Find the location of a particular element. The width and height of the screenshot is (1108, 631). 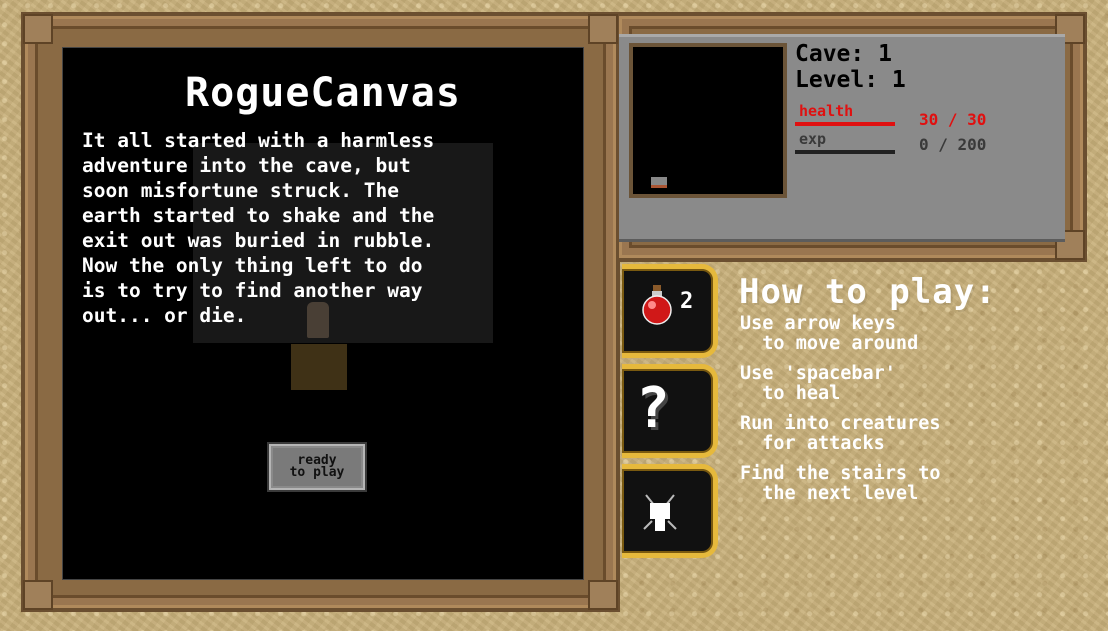

game-title: RogueCanvas is located at coordinates (323, 93).